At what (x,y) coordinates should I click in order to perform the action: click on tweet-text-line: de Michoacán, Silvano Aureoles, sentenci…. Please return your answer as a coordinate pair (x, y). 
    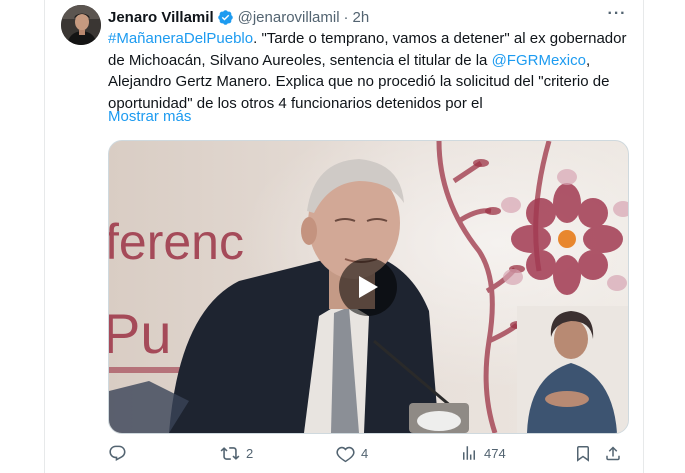
    Looking at the image, I should click on (372, 61).